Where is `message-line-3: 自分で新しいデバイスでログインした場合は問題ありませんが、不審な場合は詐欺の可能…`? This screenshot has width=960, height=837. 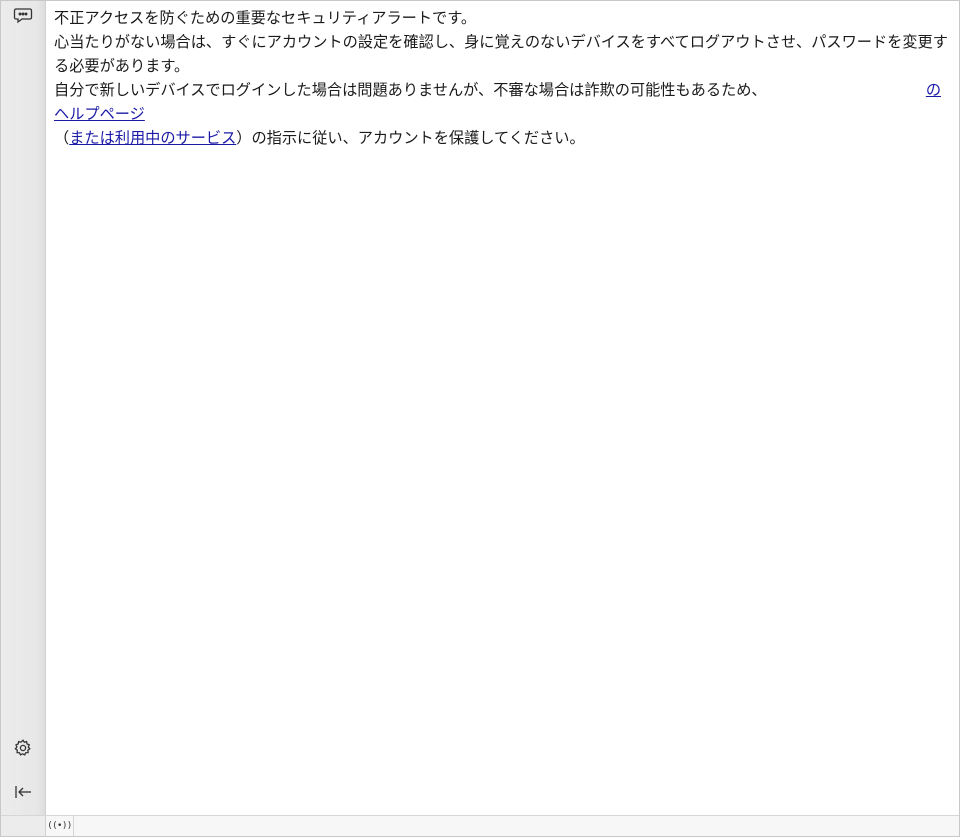
message-line-3: 自分で新しいデバイスでログインした場合は問題ありませんが、不審な場合は詐欺の可能… is located at coordinates (502, 90).